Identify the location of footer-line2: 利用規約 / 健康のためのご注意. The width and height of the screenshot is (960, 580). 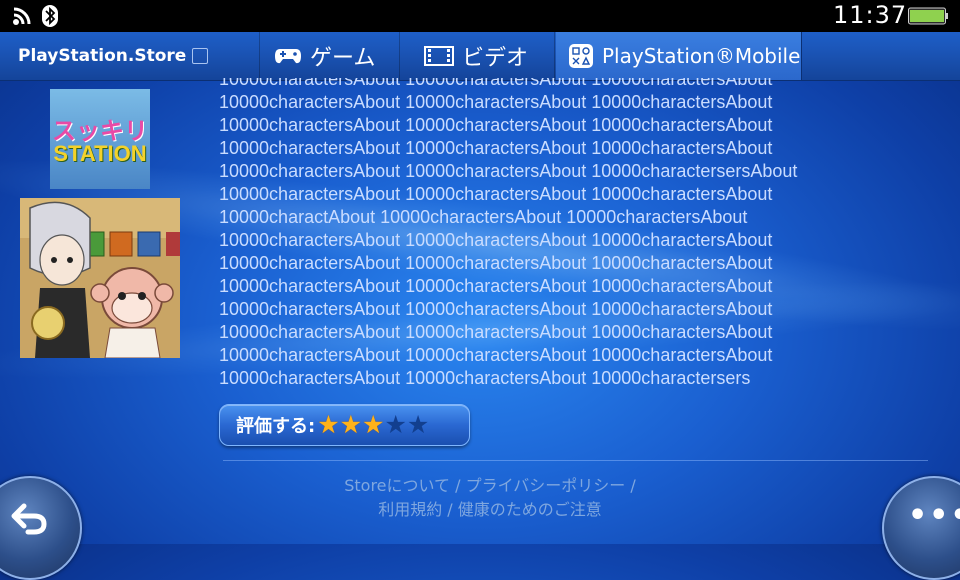
(490, 510).